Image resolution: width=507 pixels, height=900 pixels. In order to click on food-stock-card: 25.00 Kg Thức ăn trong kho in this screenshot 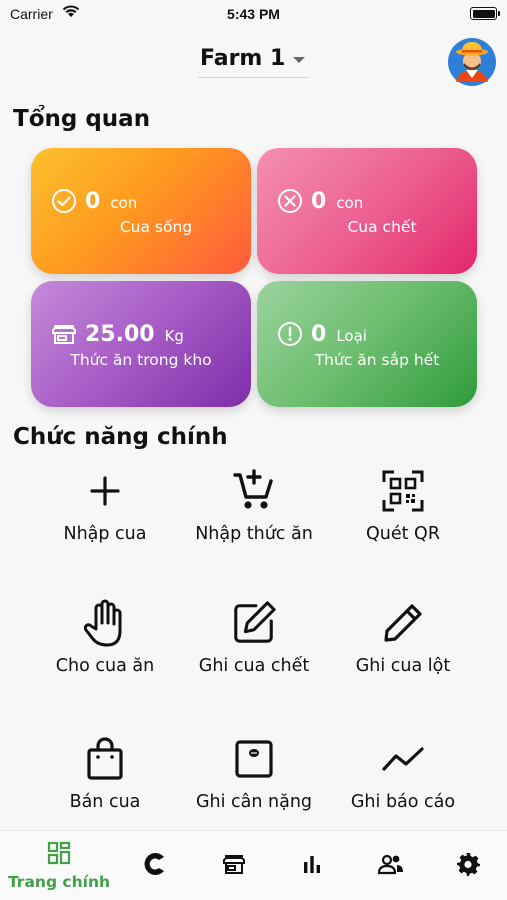, I will do `click(141, 344)`.